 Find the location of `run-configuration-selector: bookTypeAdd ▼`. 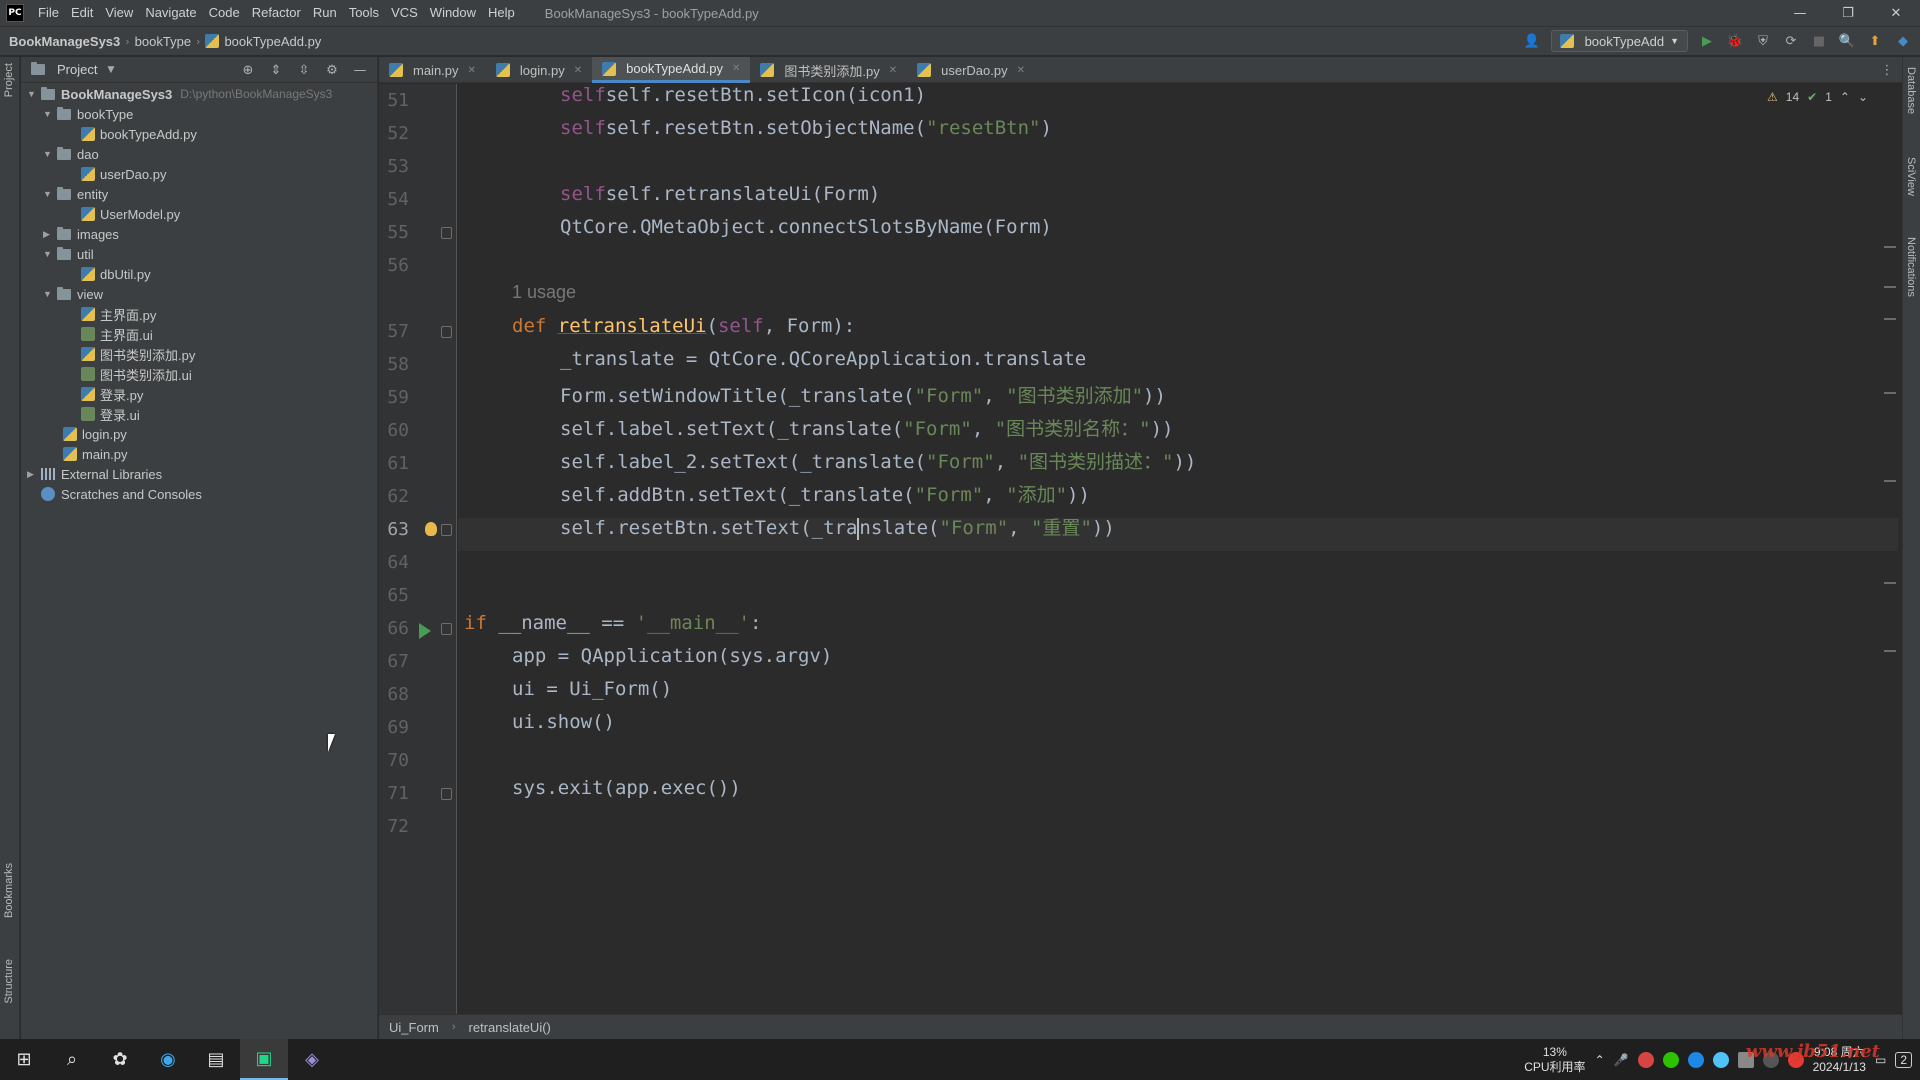

run-configuration-selector: bookTypeAdd ▼ is located at coordinates (1619, 41).